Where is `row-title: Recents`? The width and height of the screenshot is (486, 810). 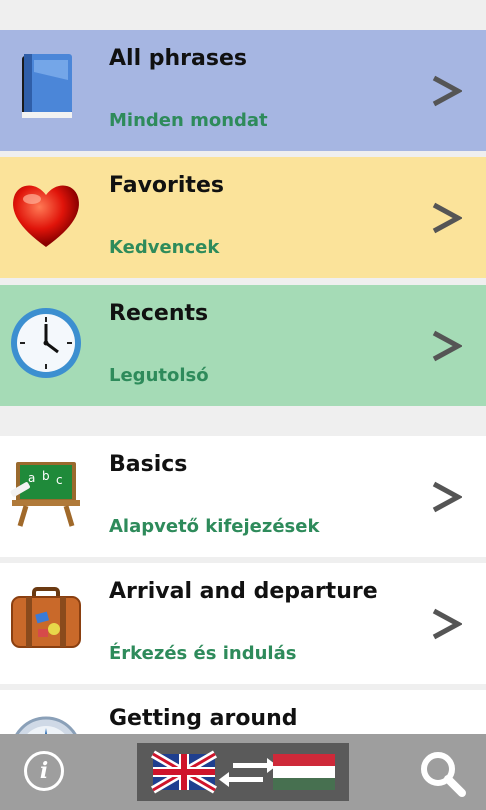
row-title: Recents is located at coordinates (159, 313).